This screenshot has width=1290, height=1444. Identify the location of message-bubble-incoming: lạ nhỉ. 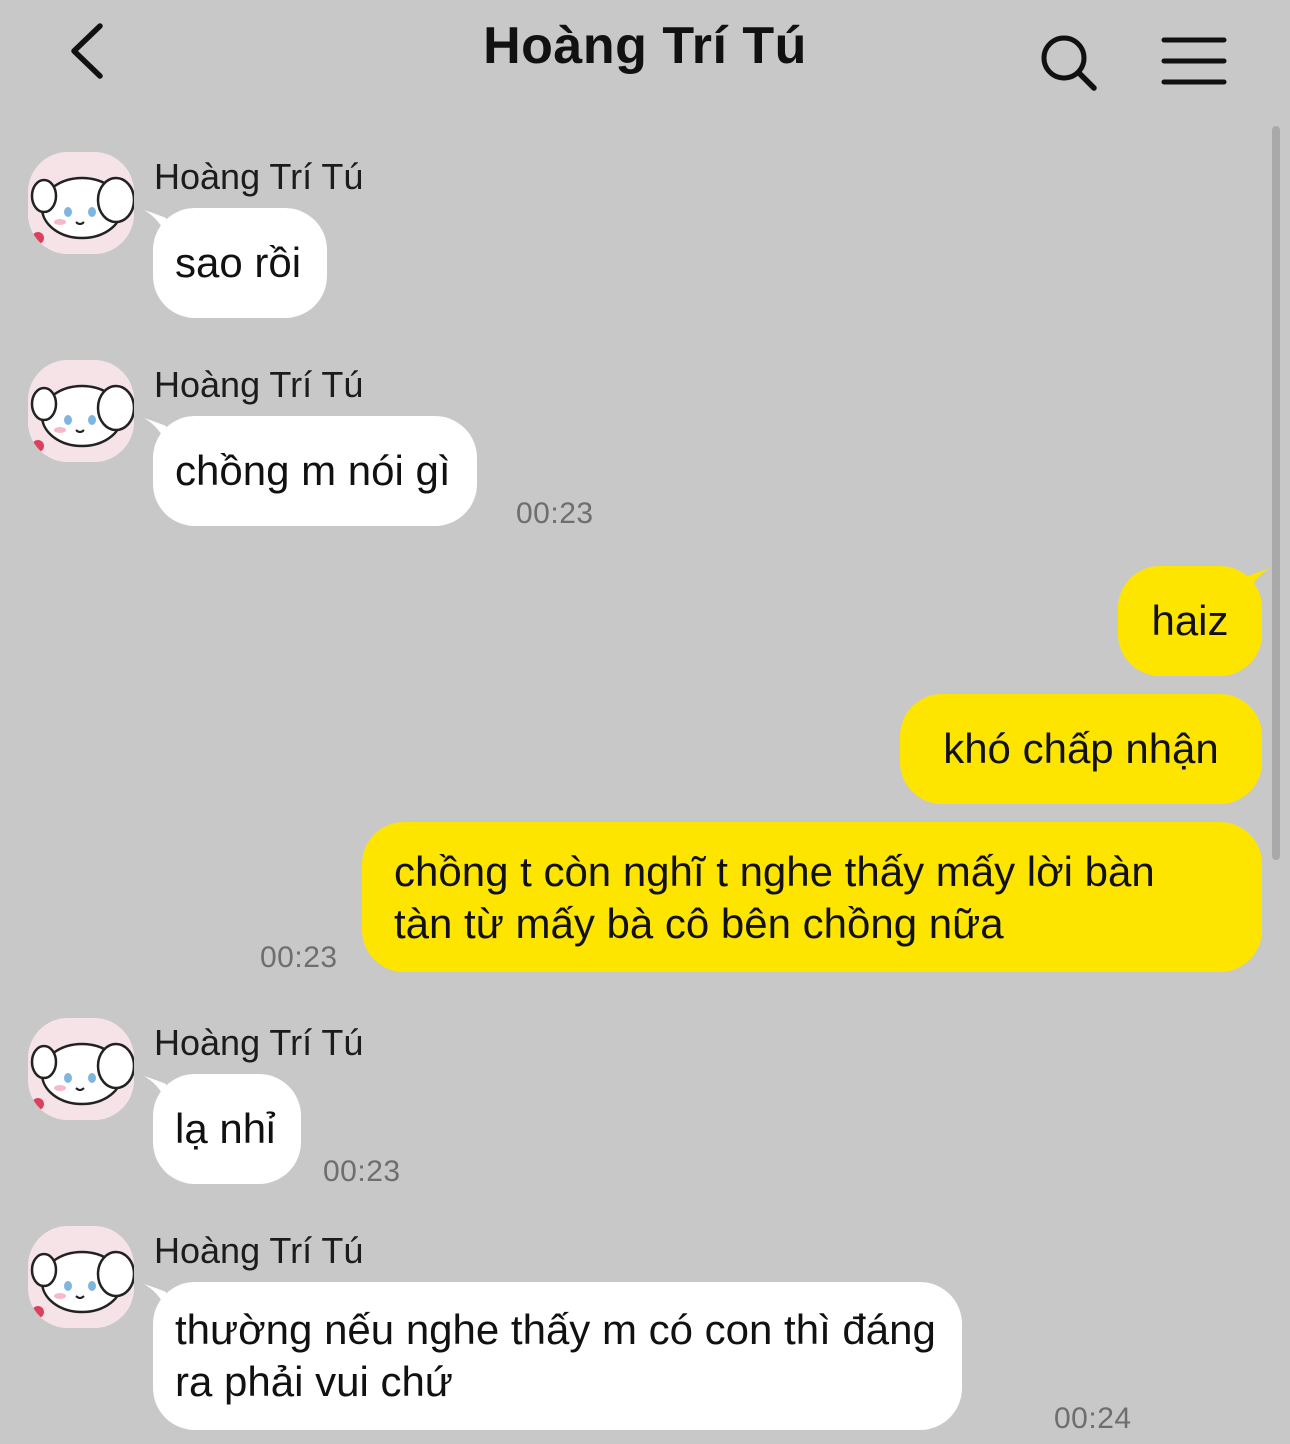
(227, 1129).